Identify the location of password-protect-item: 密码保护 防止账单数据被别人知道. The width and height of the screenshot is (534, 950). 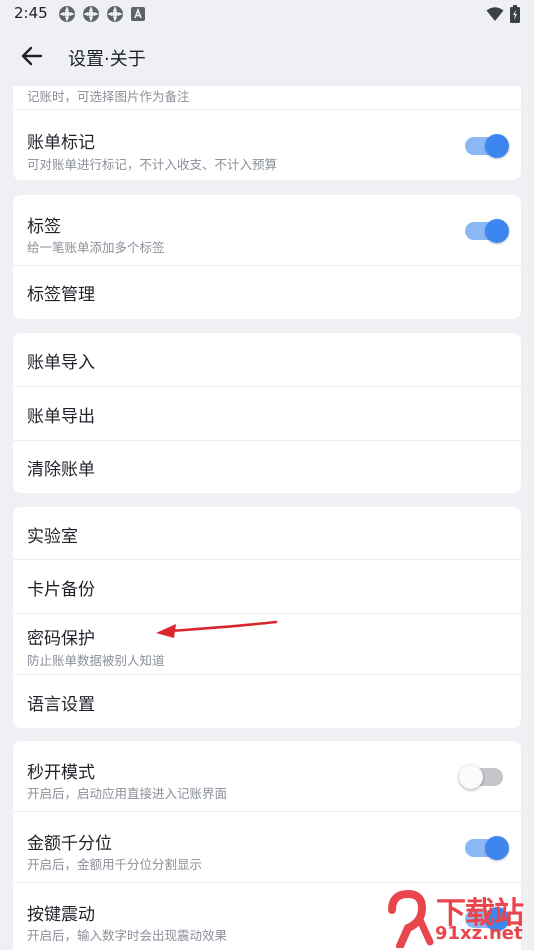
(267, 644).